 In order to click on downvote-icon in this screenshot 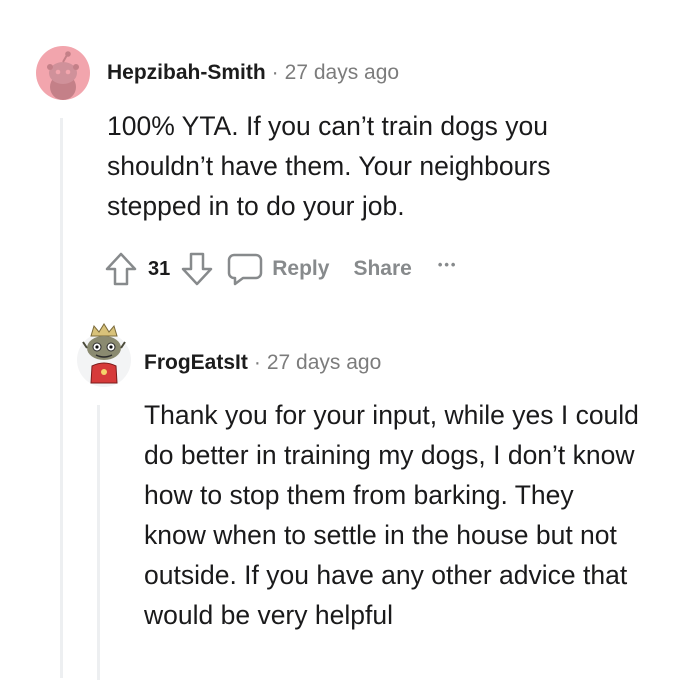, I will do `click(197, 269)`.